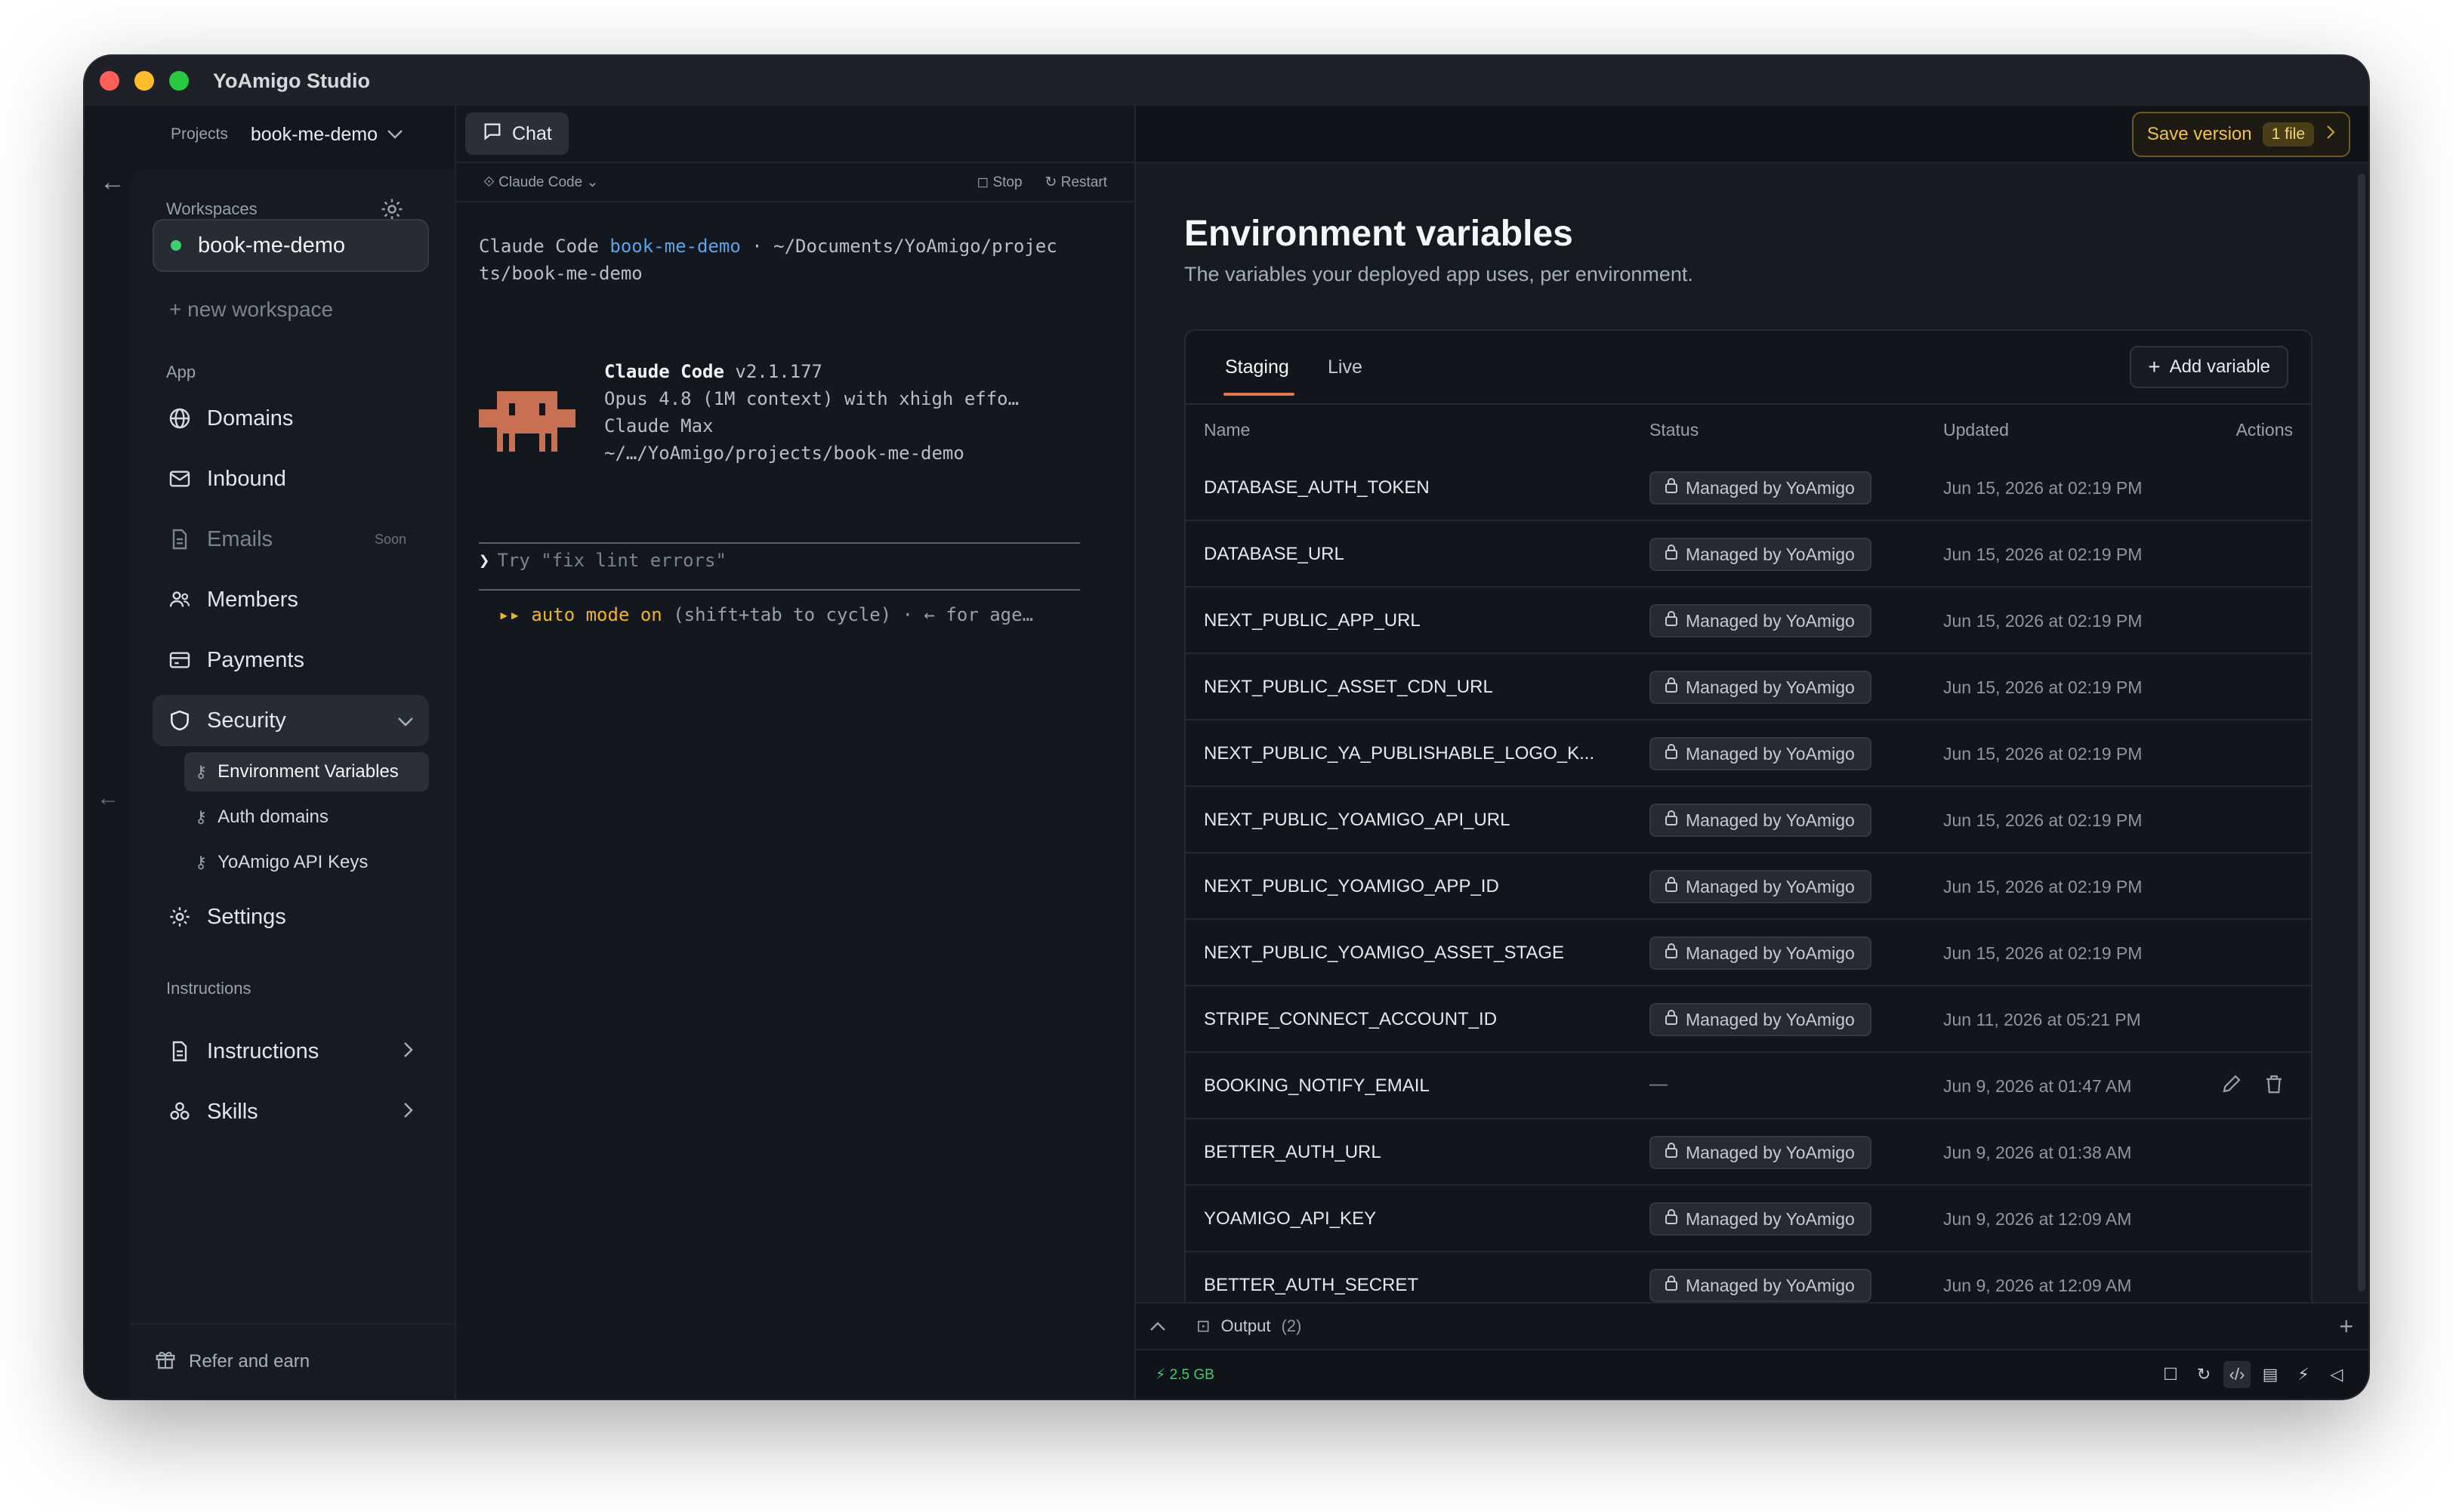 This screenshot has height=1512, width=2453. Describe the element at coordinates (392, 209) in the screenshot. I see `workspace-settings-gear-icon` at that location.